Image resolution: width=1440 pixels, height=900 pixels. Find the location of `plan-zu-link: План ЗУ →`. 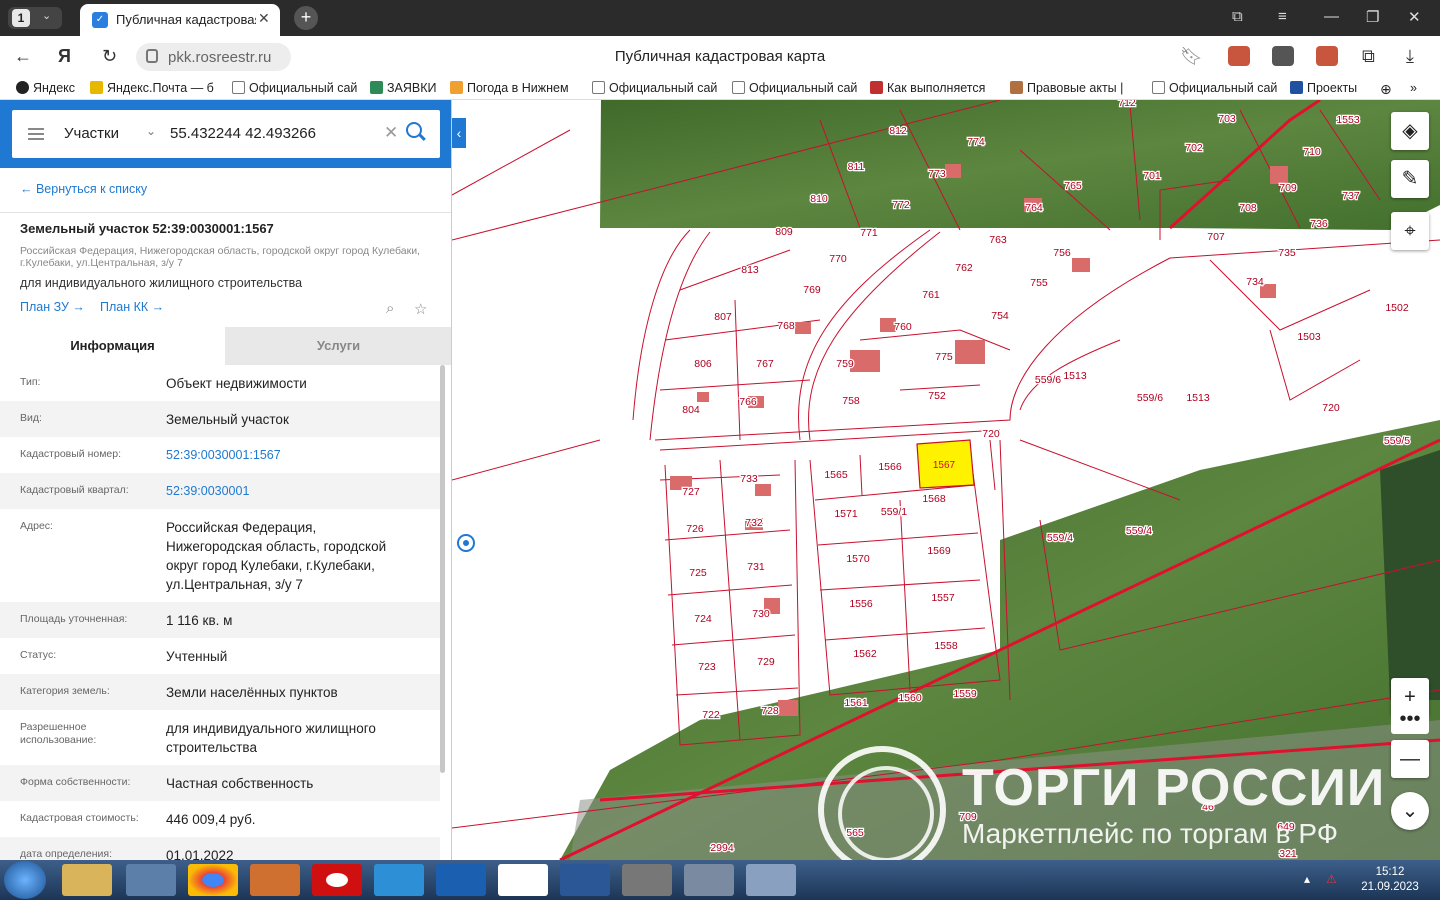

plan-zu-link: План ЗУ → is located at coordinates (52, 307).